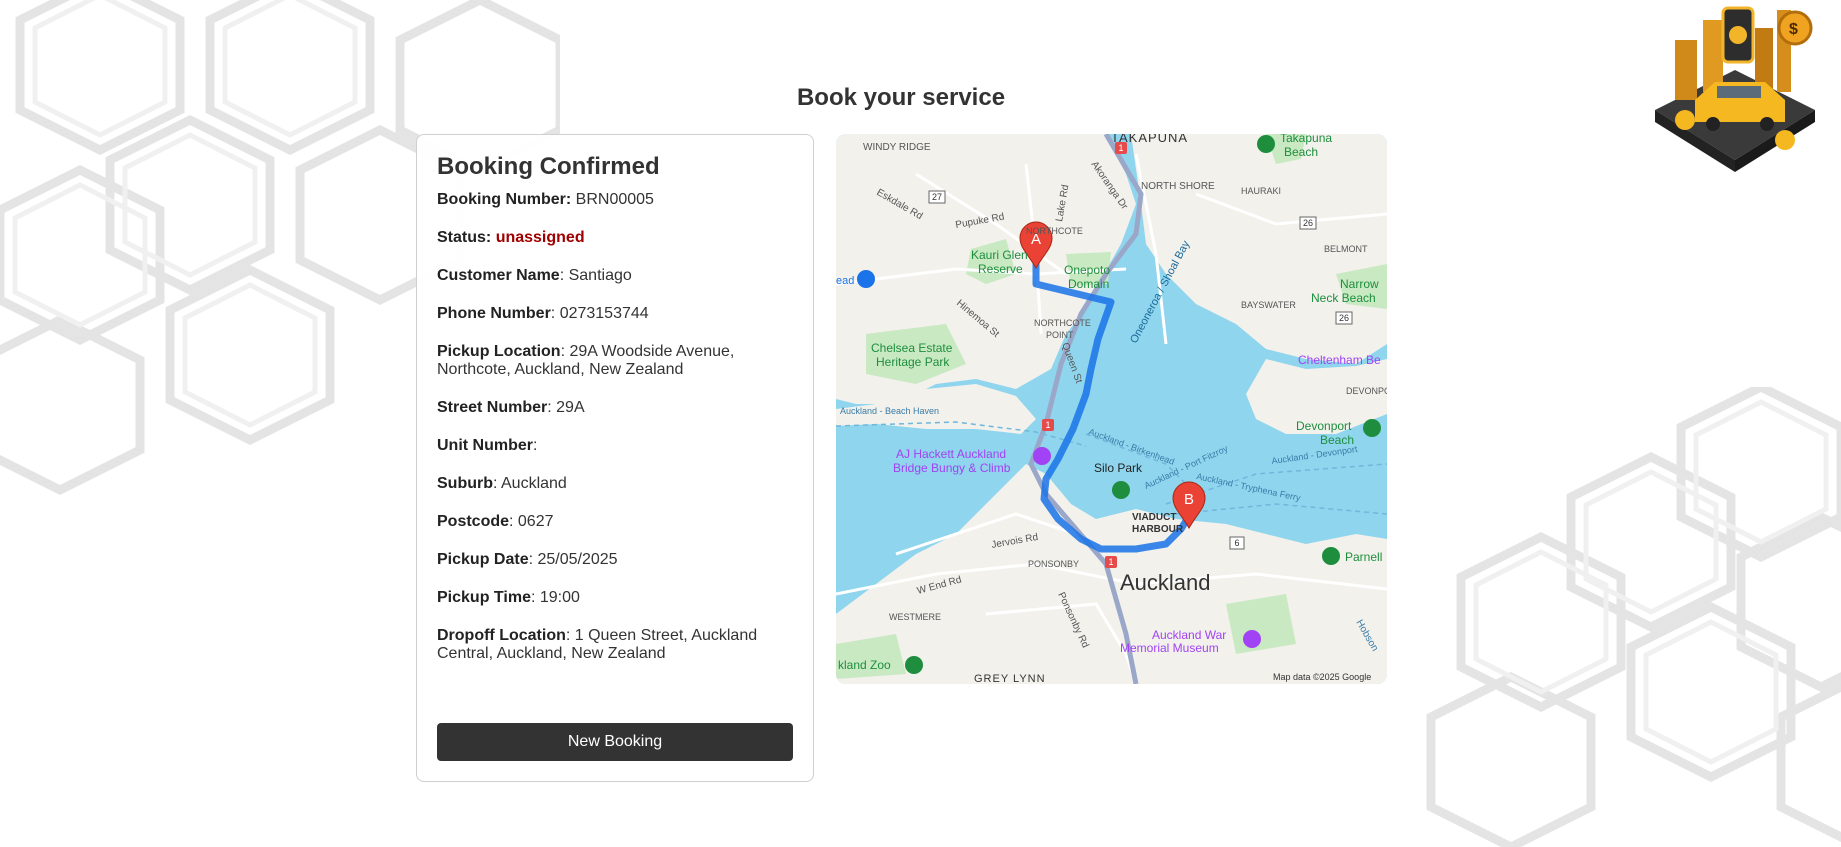 This screenshot has height=847, width=1841. I want to click on page-title: Book your service, so click(901, 97).